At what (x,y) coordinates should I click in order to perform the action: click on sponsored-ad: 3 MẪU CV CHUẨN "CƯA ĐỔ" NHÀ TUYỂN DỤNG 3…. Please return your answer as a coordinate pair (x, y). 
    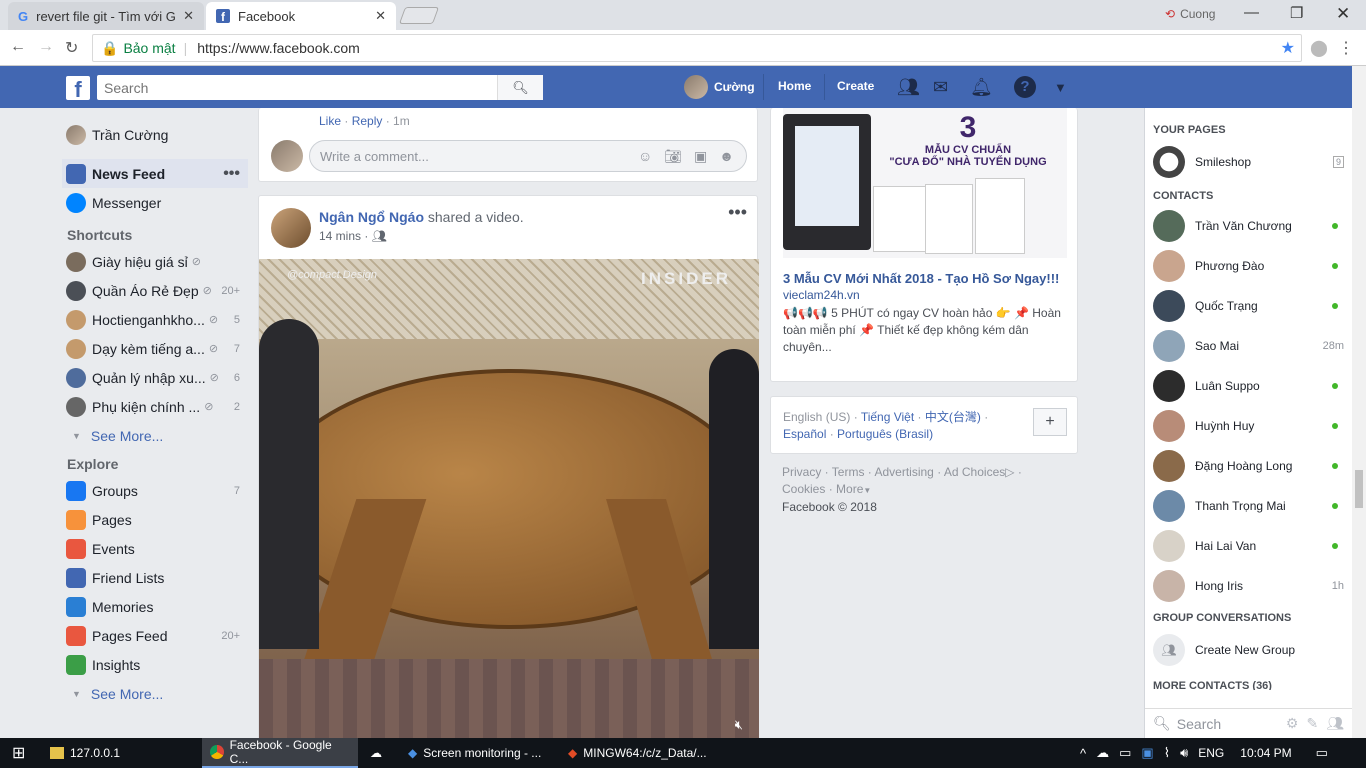
    Looking at the image, I should click on (924, 245).